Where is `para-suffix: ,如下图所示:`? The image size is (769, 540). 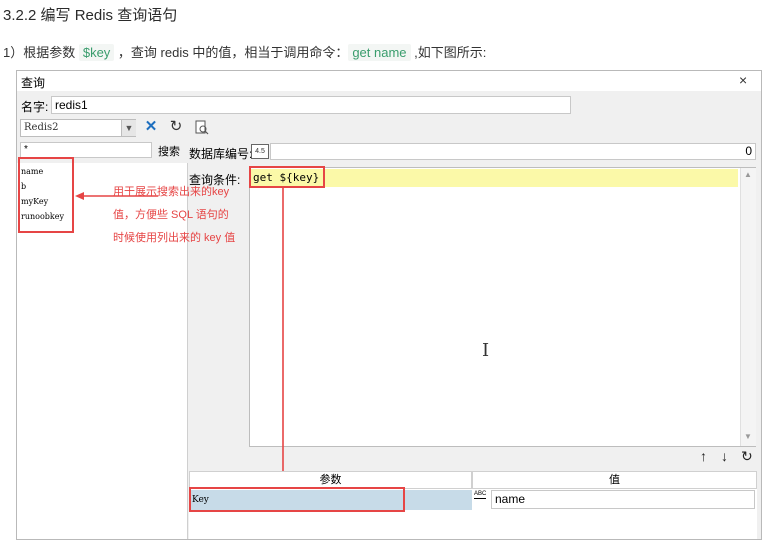 para-suffix: ,如下图所示: is located at coordinates (448, 52).